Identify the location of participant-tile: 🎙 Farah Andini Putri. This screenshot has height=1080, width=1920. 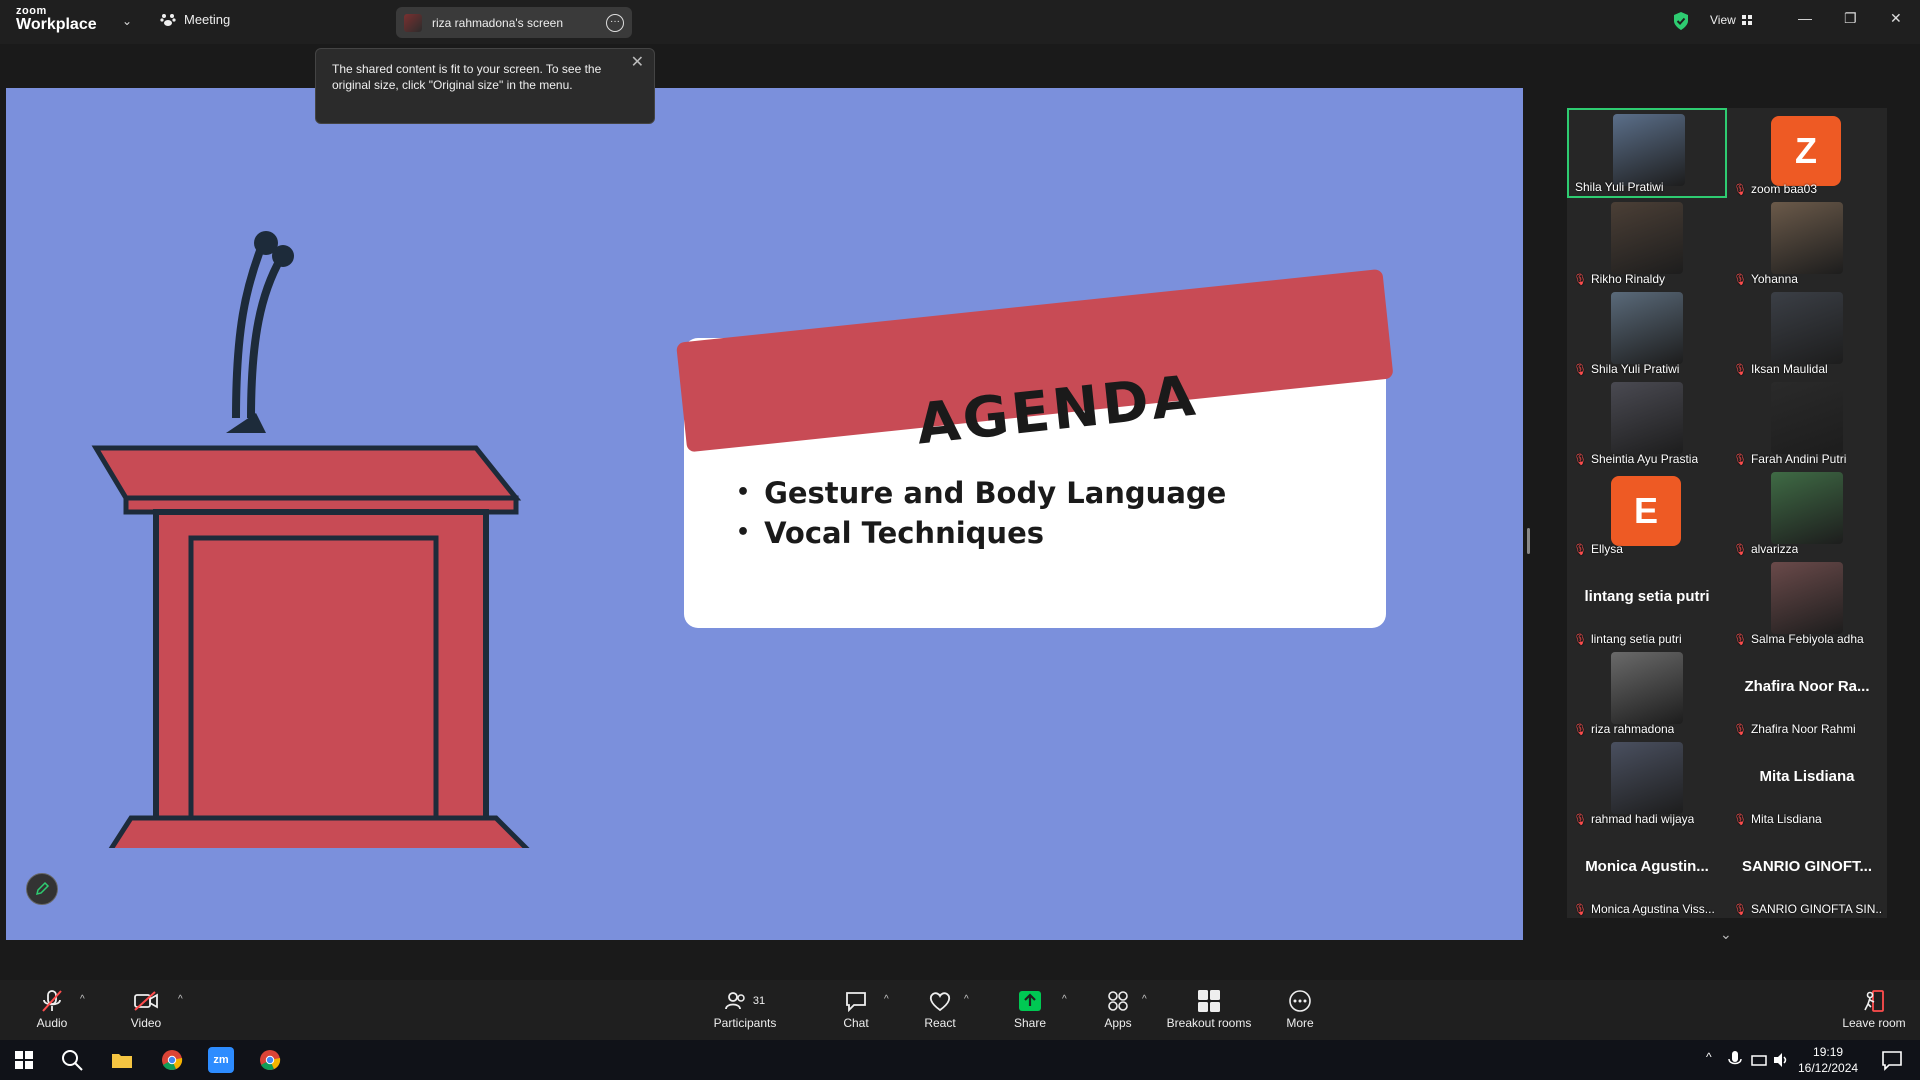
(1807, 423).